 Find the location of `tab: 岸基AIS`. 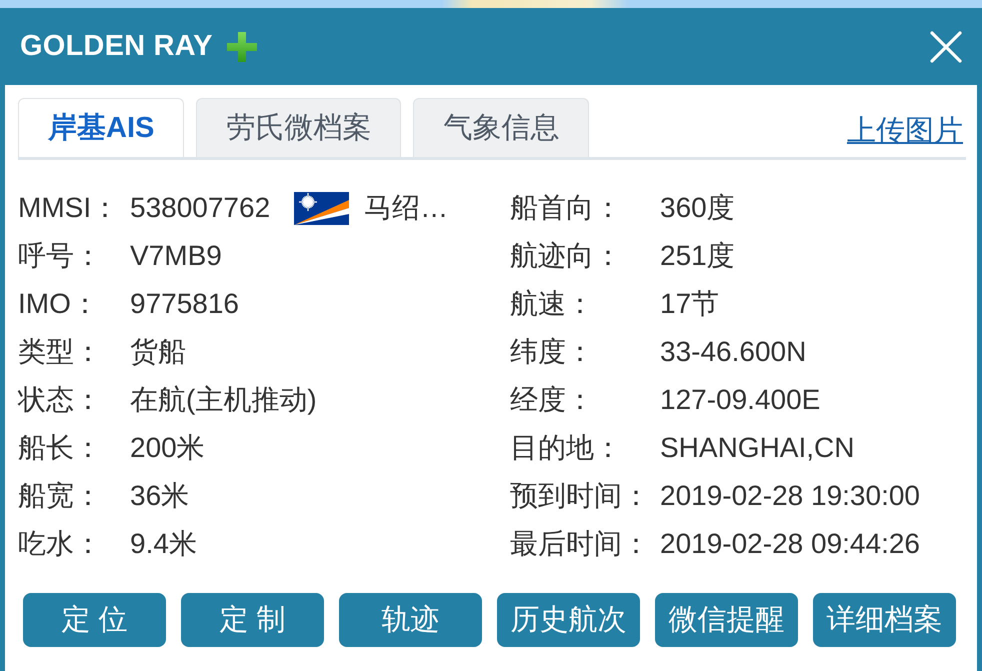

tab: 岸基AIS is located at coordinates (101, 127).